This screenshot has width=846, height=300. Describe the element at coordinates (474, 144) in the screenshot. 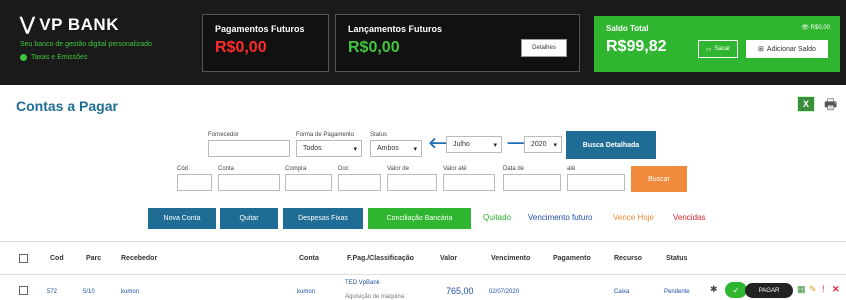

I see `month-select: Julho ▾` at that location.